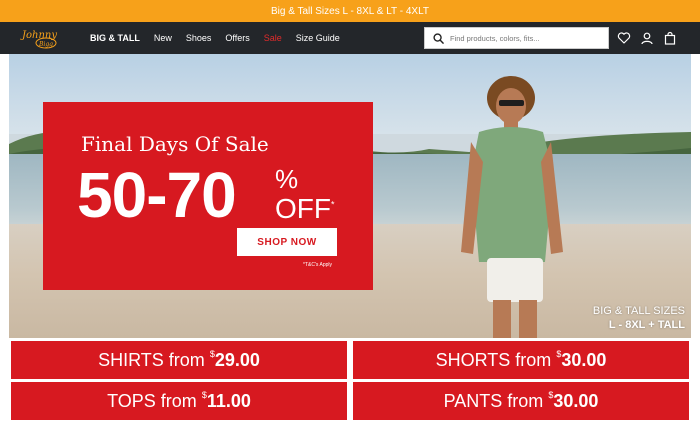 Image resolution: width=700 pixels, height=437 pixels. What do you see at coordinates (287, 179) in the screenshot?
I see `promo-percent-sign: %` at bounding box center [287, 179].